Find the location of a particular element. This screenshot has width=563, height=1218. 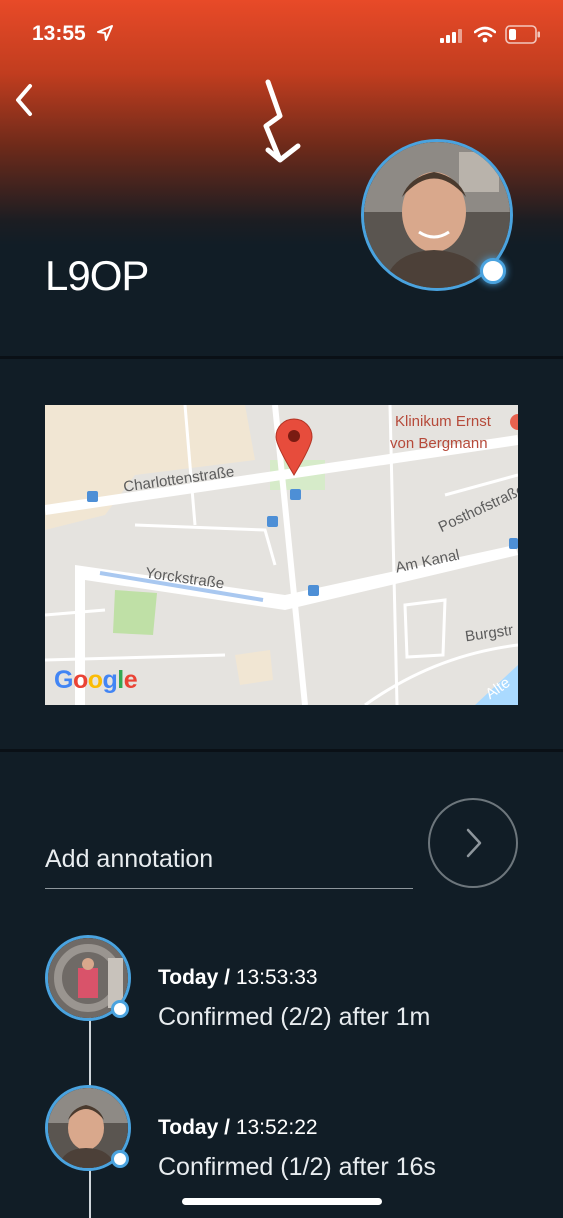

cellular-signal-icon is located at coordinates (451, 36).